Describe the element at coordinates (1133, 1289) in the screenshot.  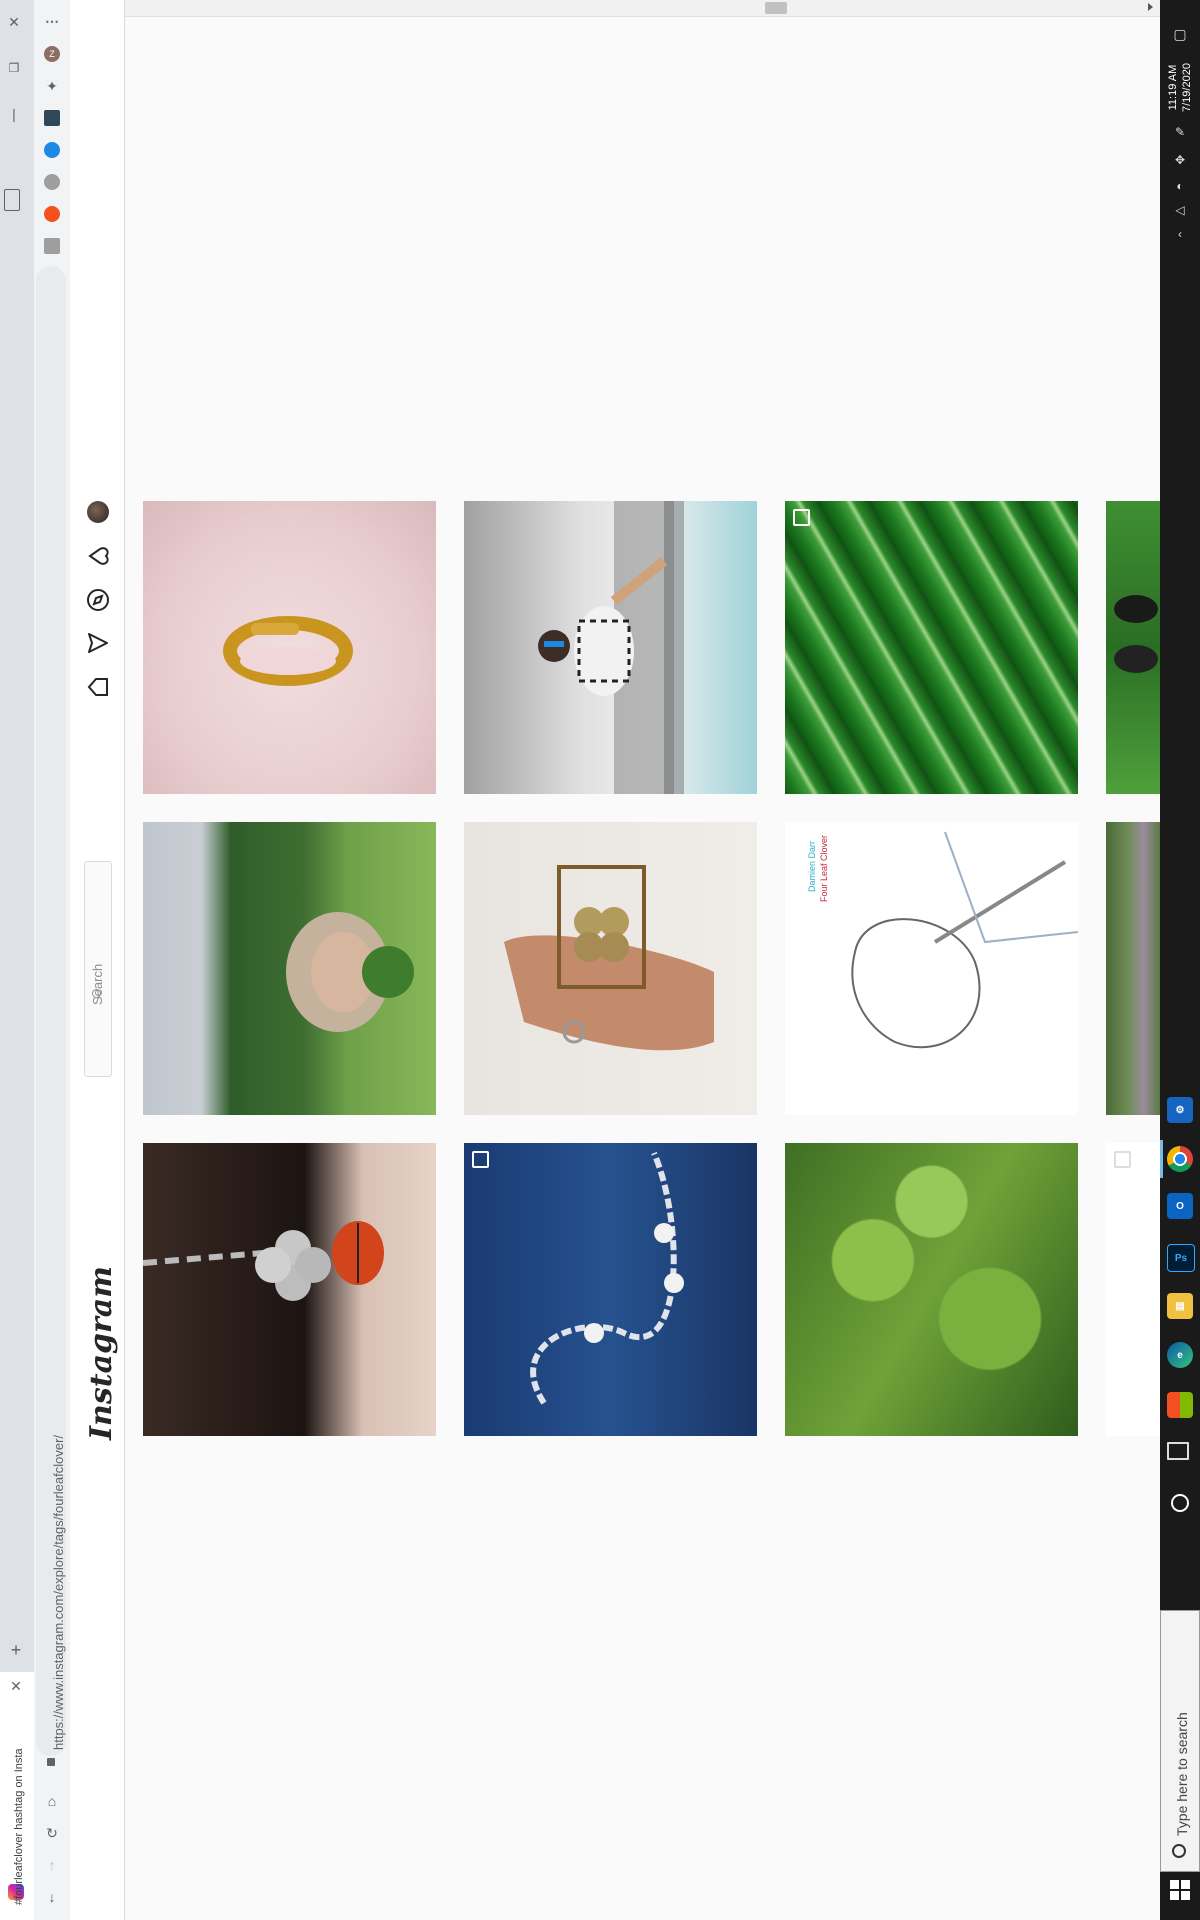
I see `post-white-image` at that location.